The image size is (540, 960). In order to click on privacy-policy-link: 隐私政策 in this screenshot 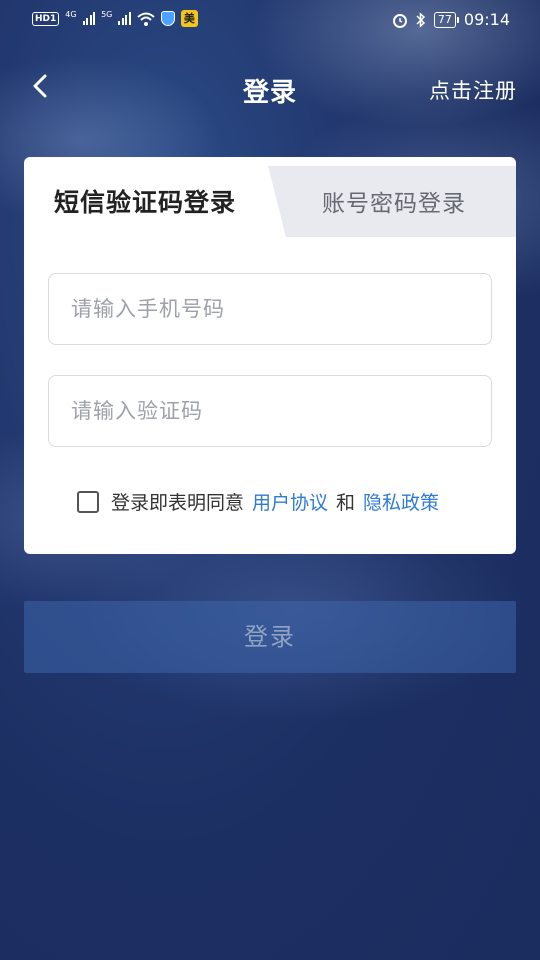, I will do `click(401, 501)`.